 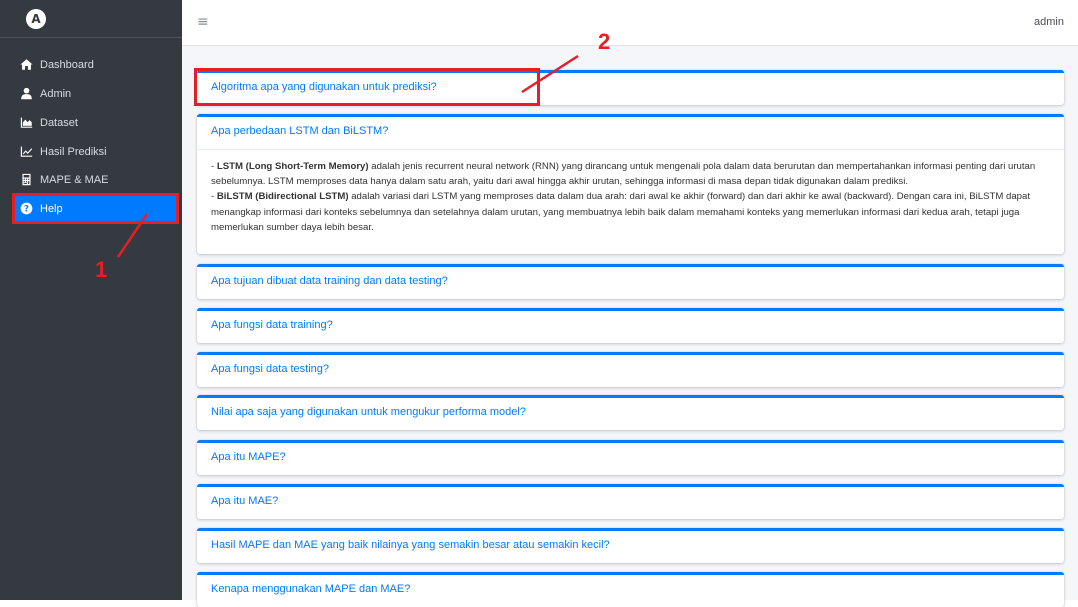 What do you see at coordinates (604, 41) in the screenshot?
I see `annotation-label: 2` at bounding box center [604, 41].